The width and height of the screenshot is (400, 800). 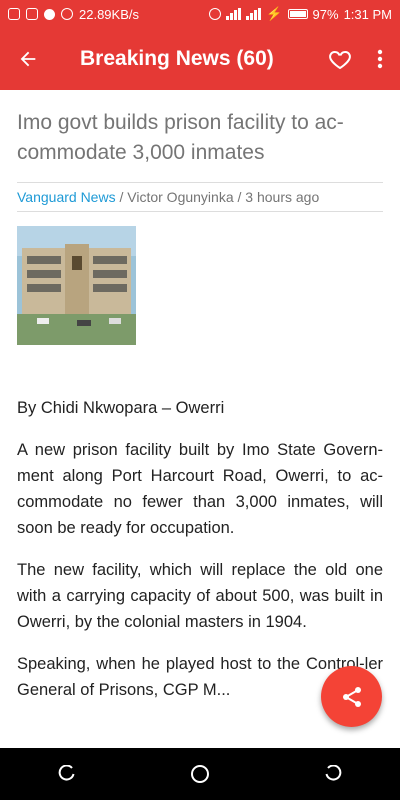 I want to click on home-icon, so click(x=199, y=774).